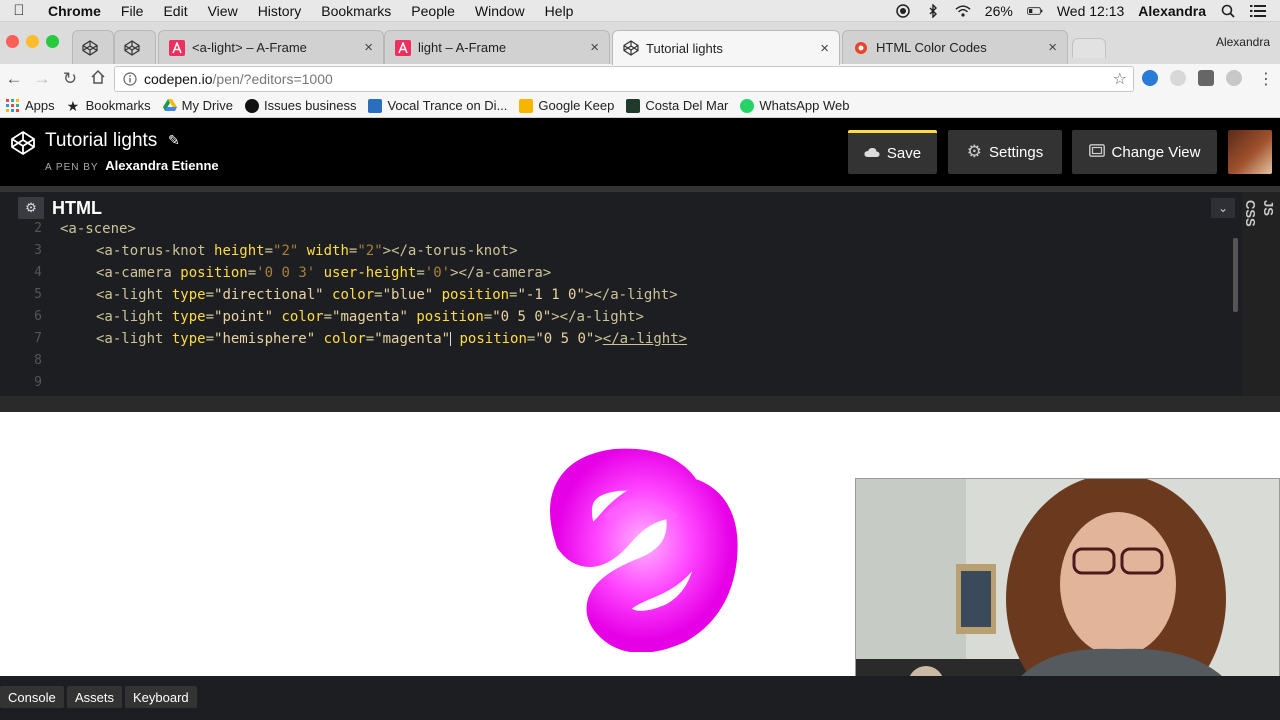 The width and height of the screenshot is (1280, 720). What do you see at coordinates (38, 228) in the screenshot?
I see `line-number: 2` at bounding box center [38, 228].